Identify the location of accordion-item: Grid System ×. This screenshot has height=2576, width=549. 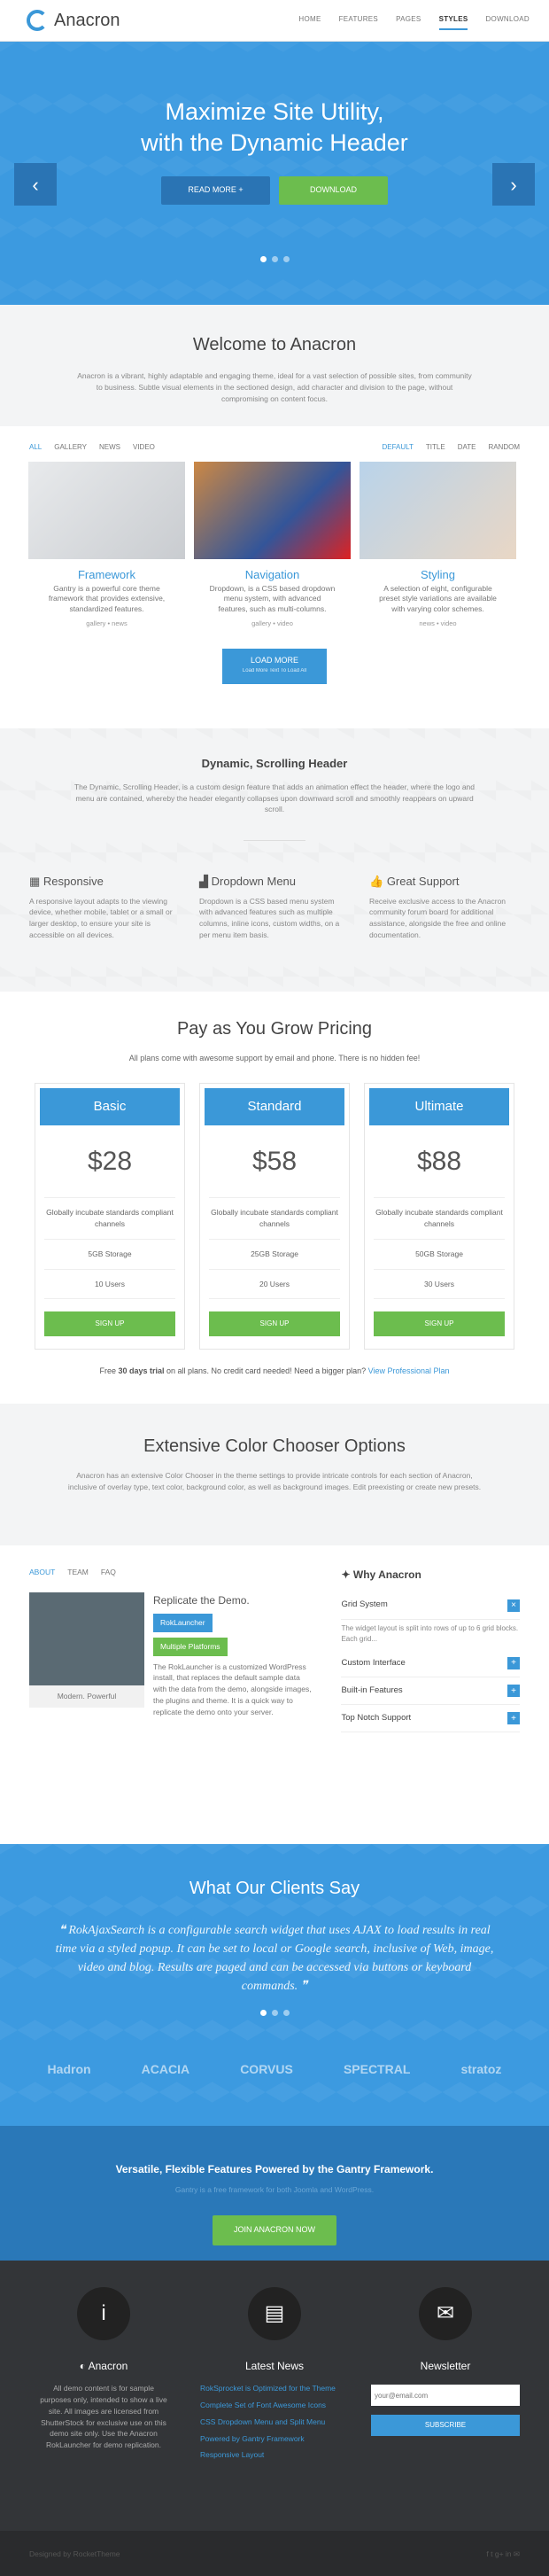
(430, 1606).